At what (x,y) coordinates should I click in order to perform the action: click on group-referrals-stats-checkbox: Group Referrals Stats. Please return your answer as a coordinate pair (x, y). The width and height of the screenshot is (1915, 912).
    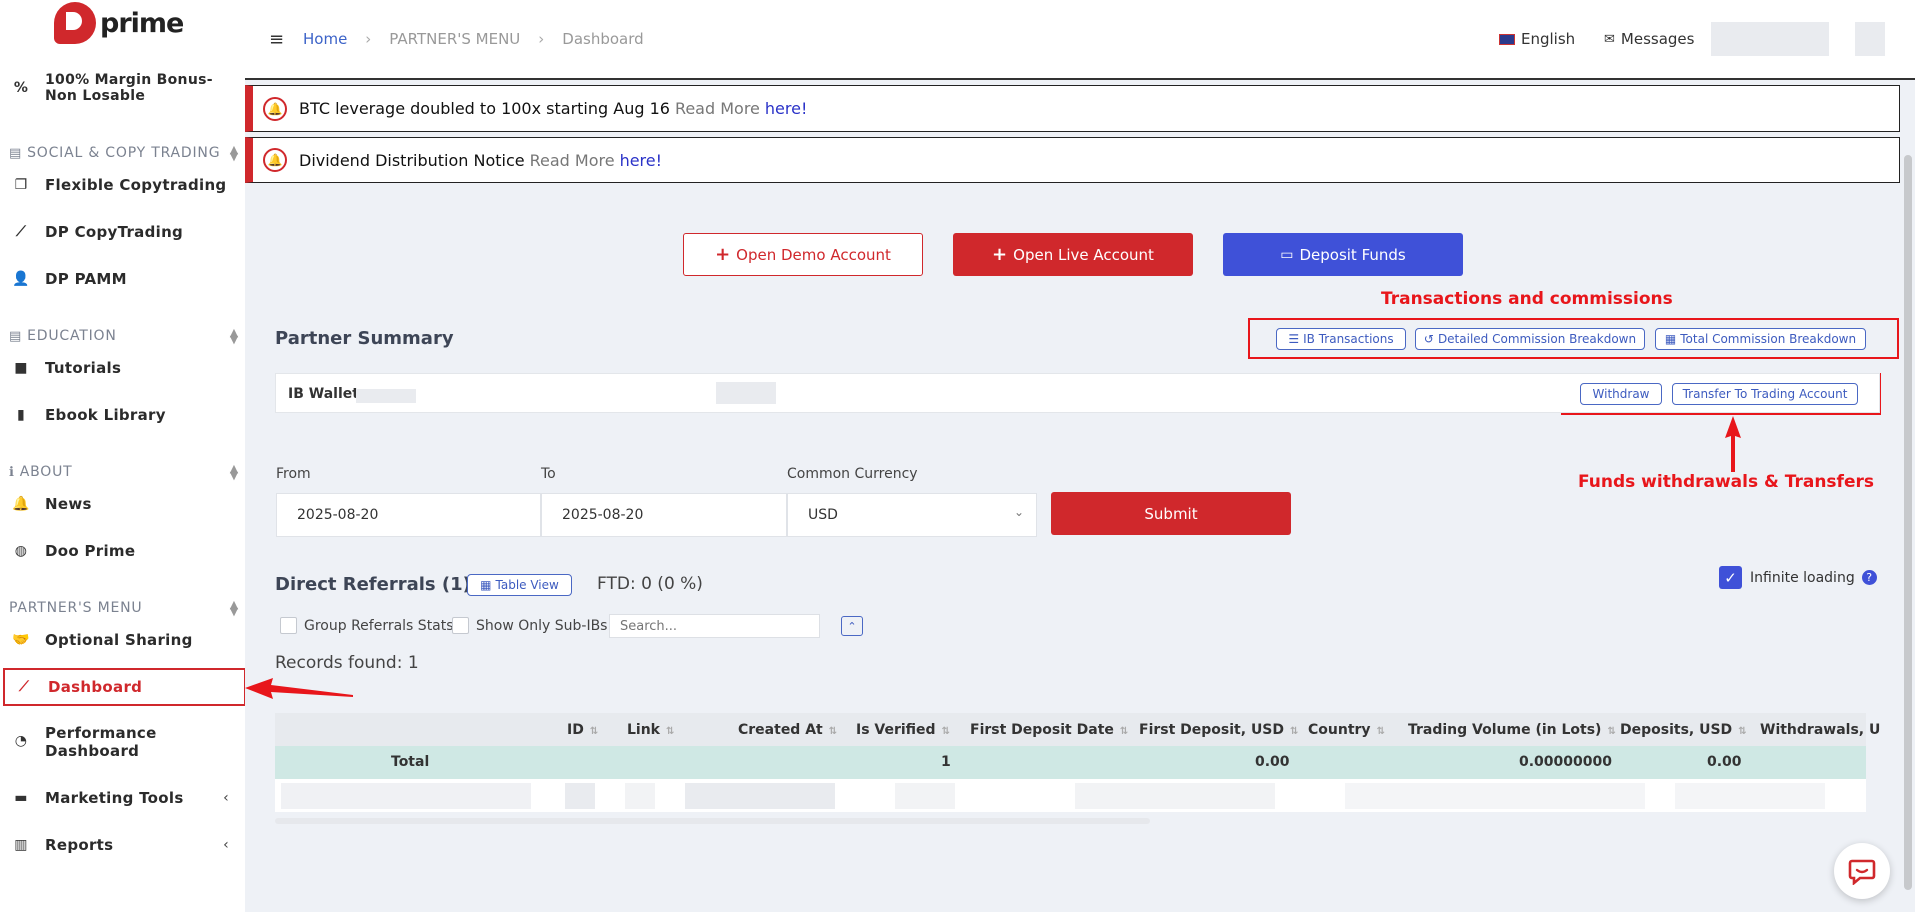
    Looking at the image, I should click on (367, 625).